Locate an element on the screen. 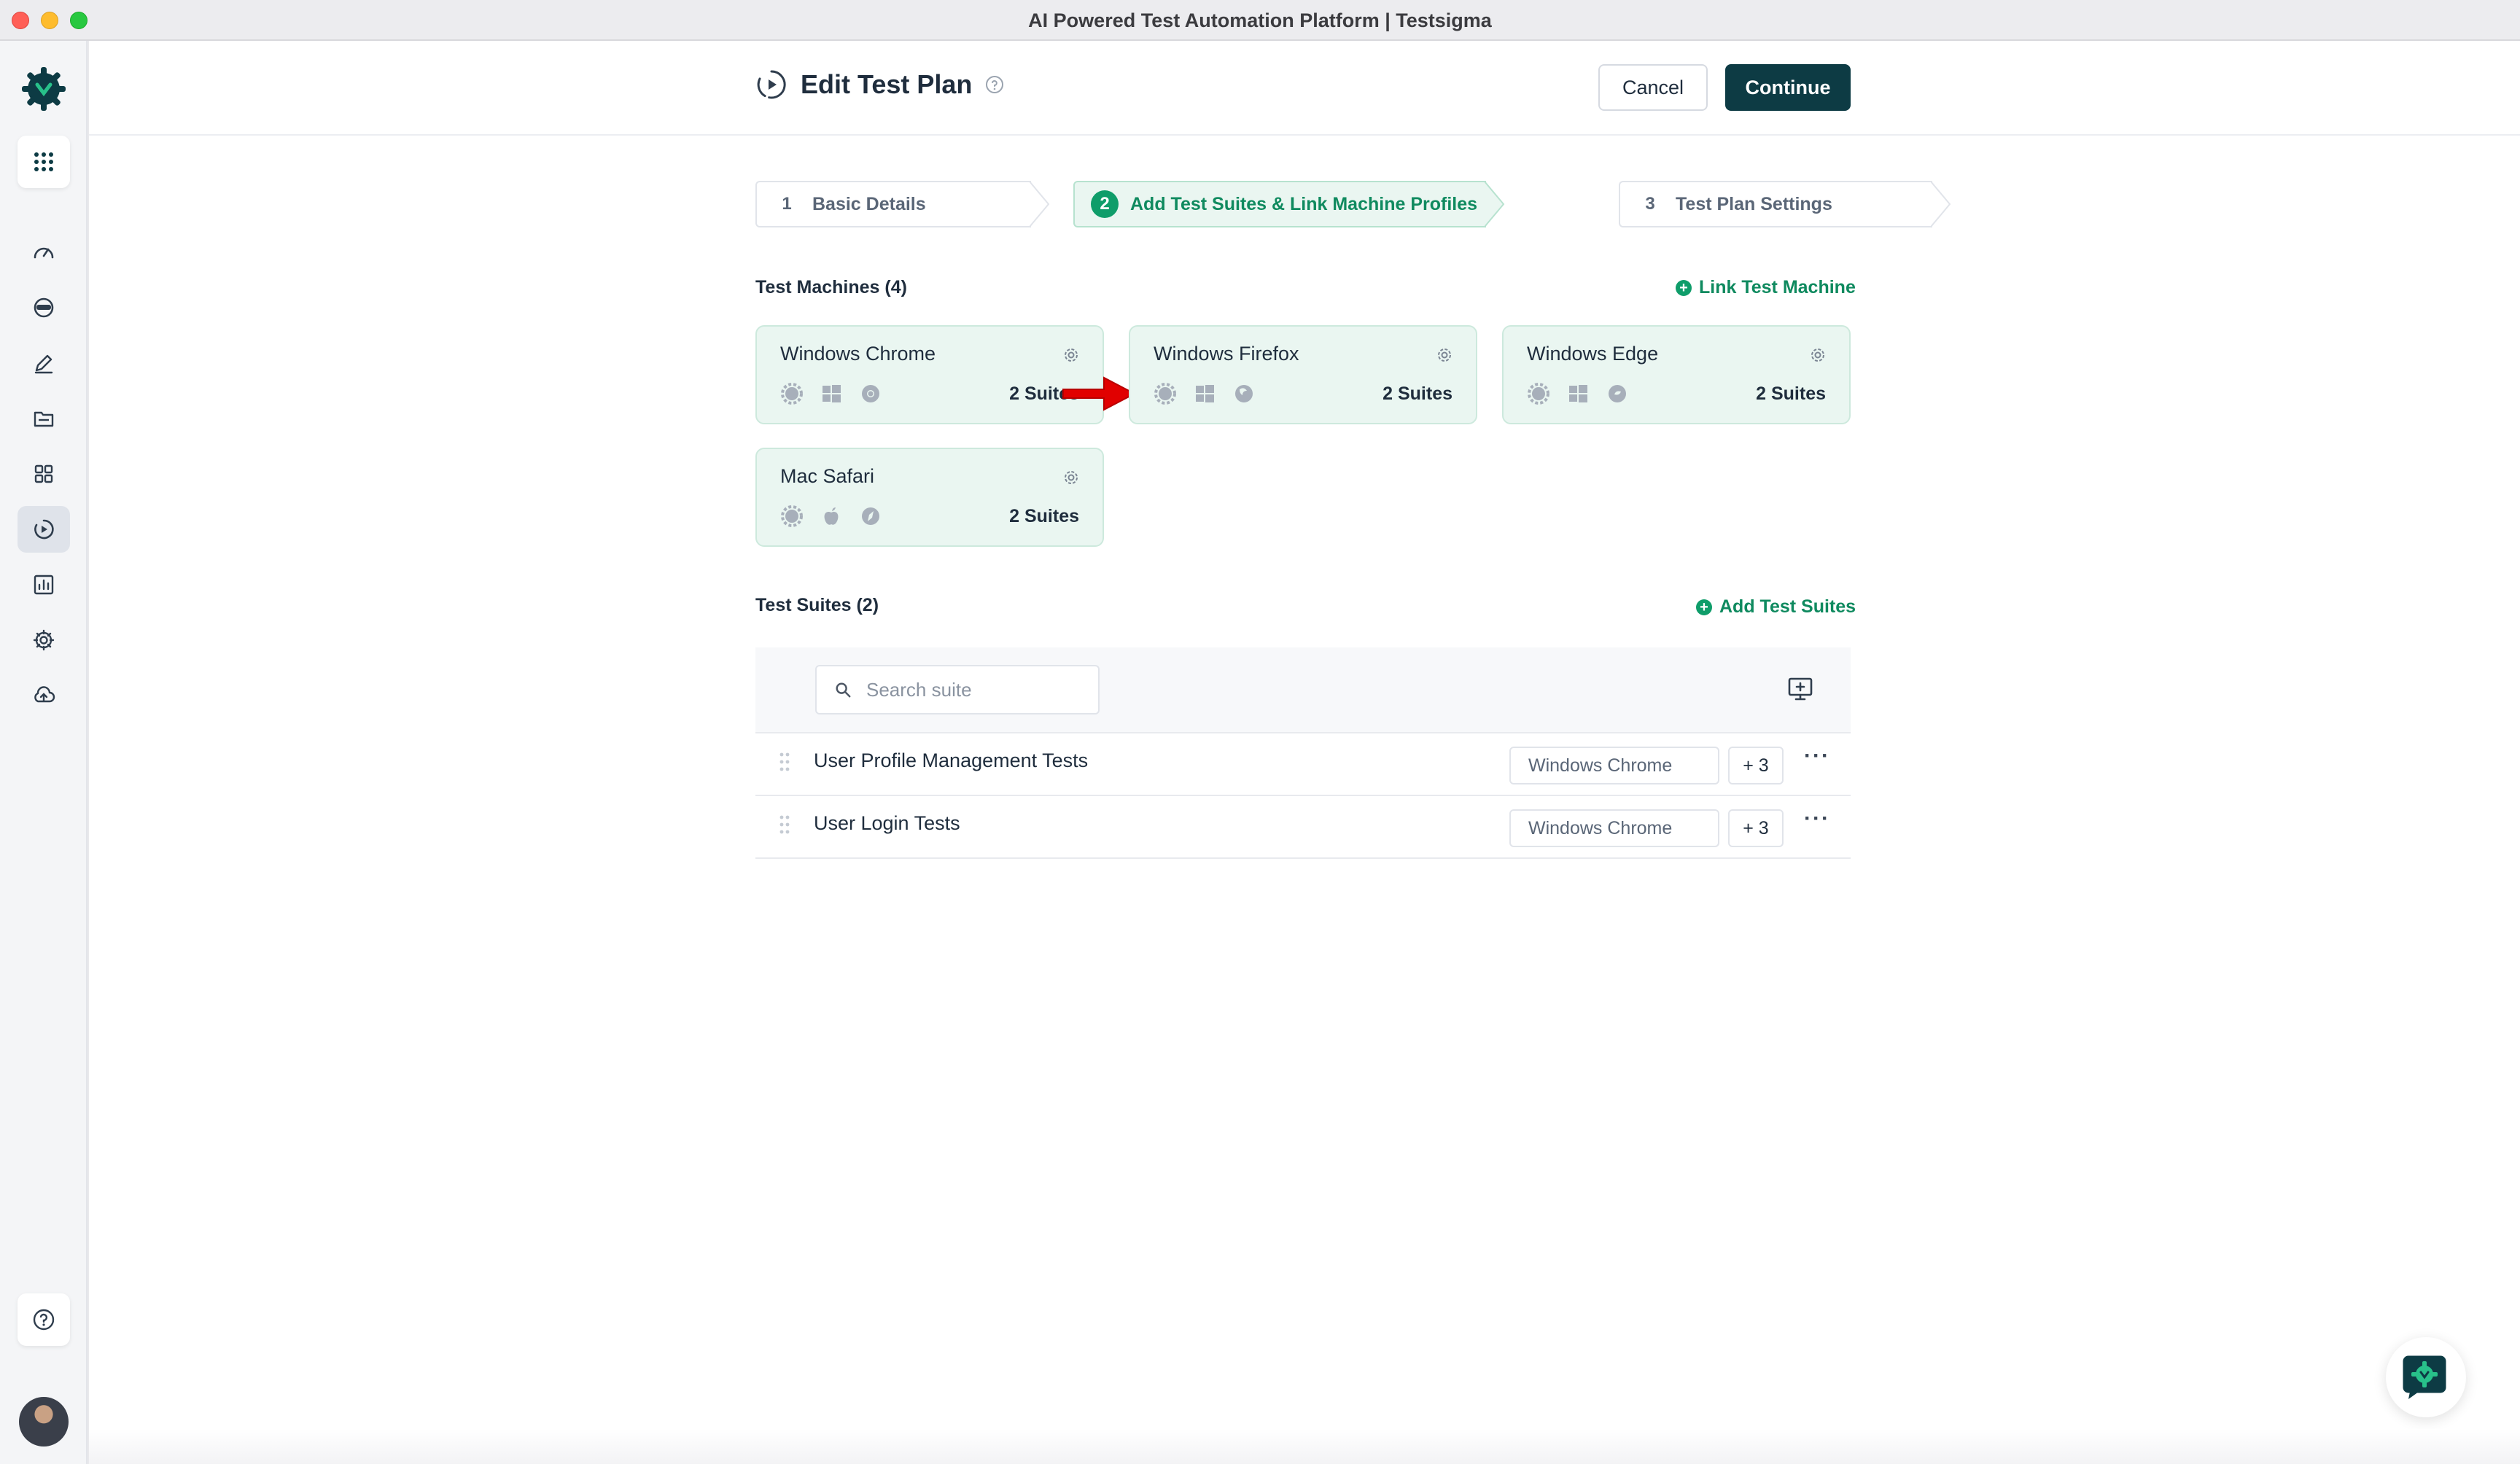  suites-toolbar is located at coordinates (1303, 690).